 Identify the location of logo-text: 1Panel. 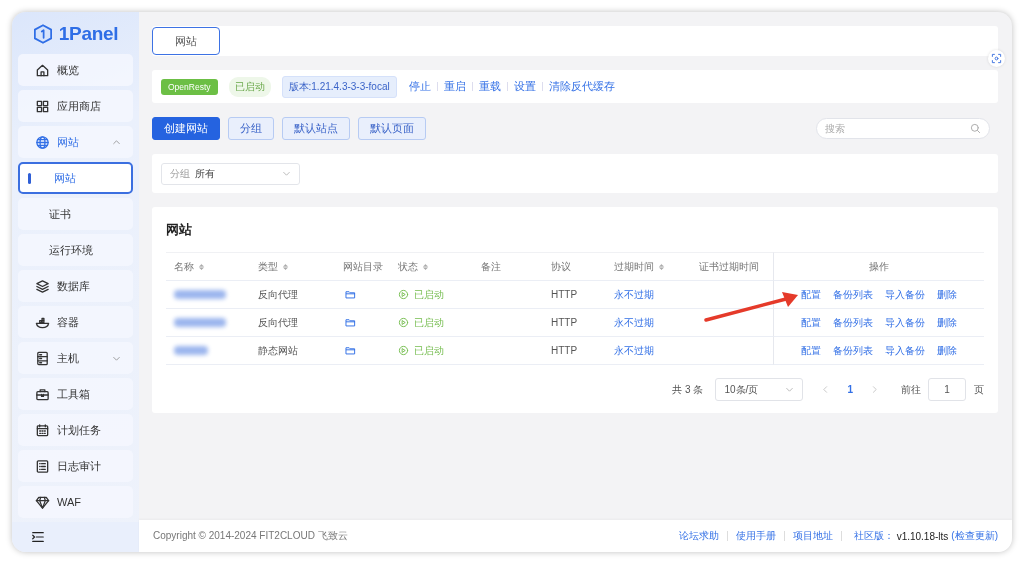
(88, 34).